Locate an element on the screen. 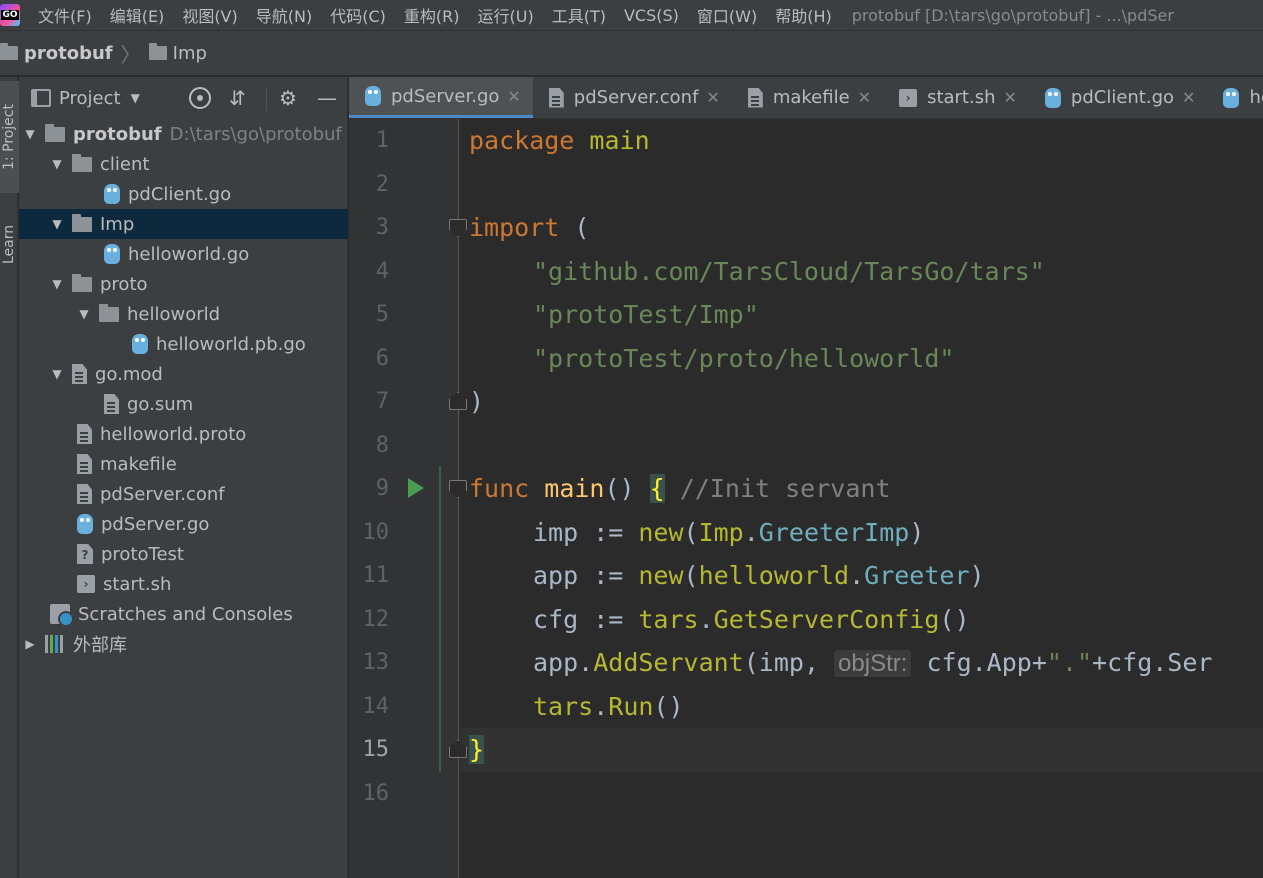  code-text: ( is located at coordinates (691, 532).